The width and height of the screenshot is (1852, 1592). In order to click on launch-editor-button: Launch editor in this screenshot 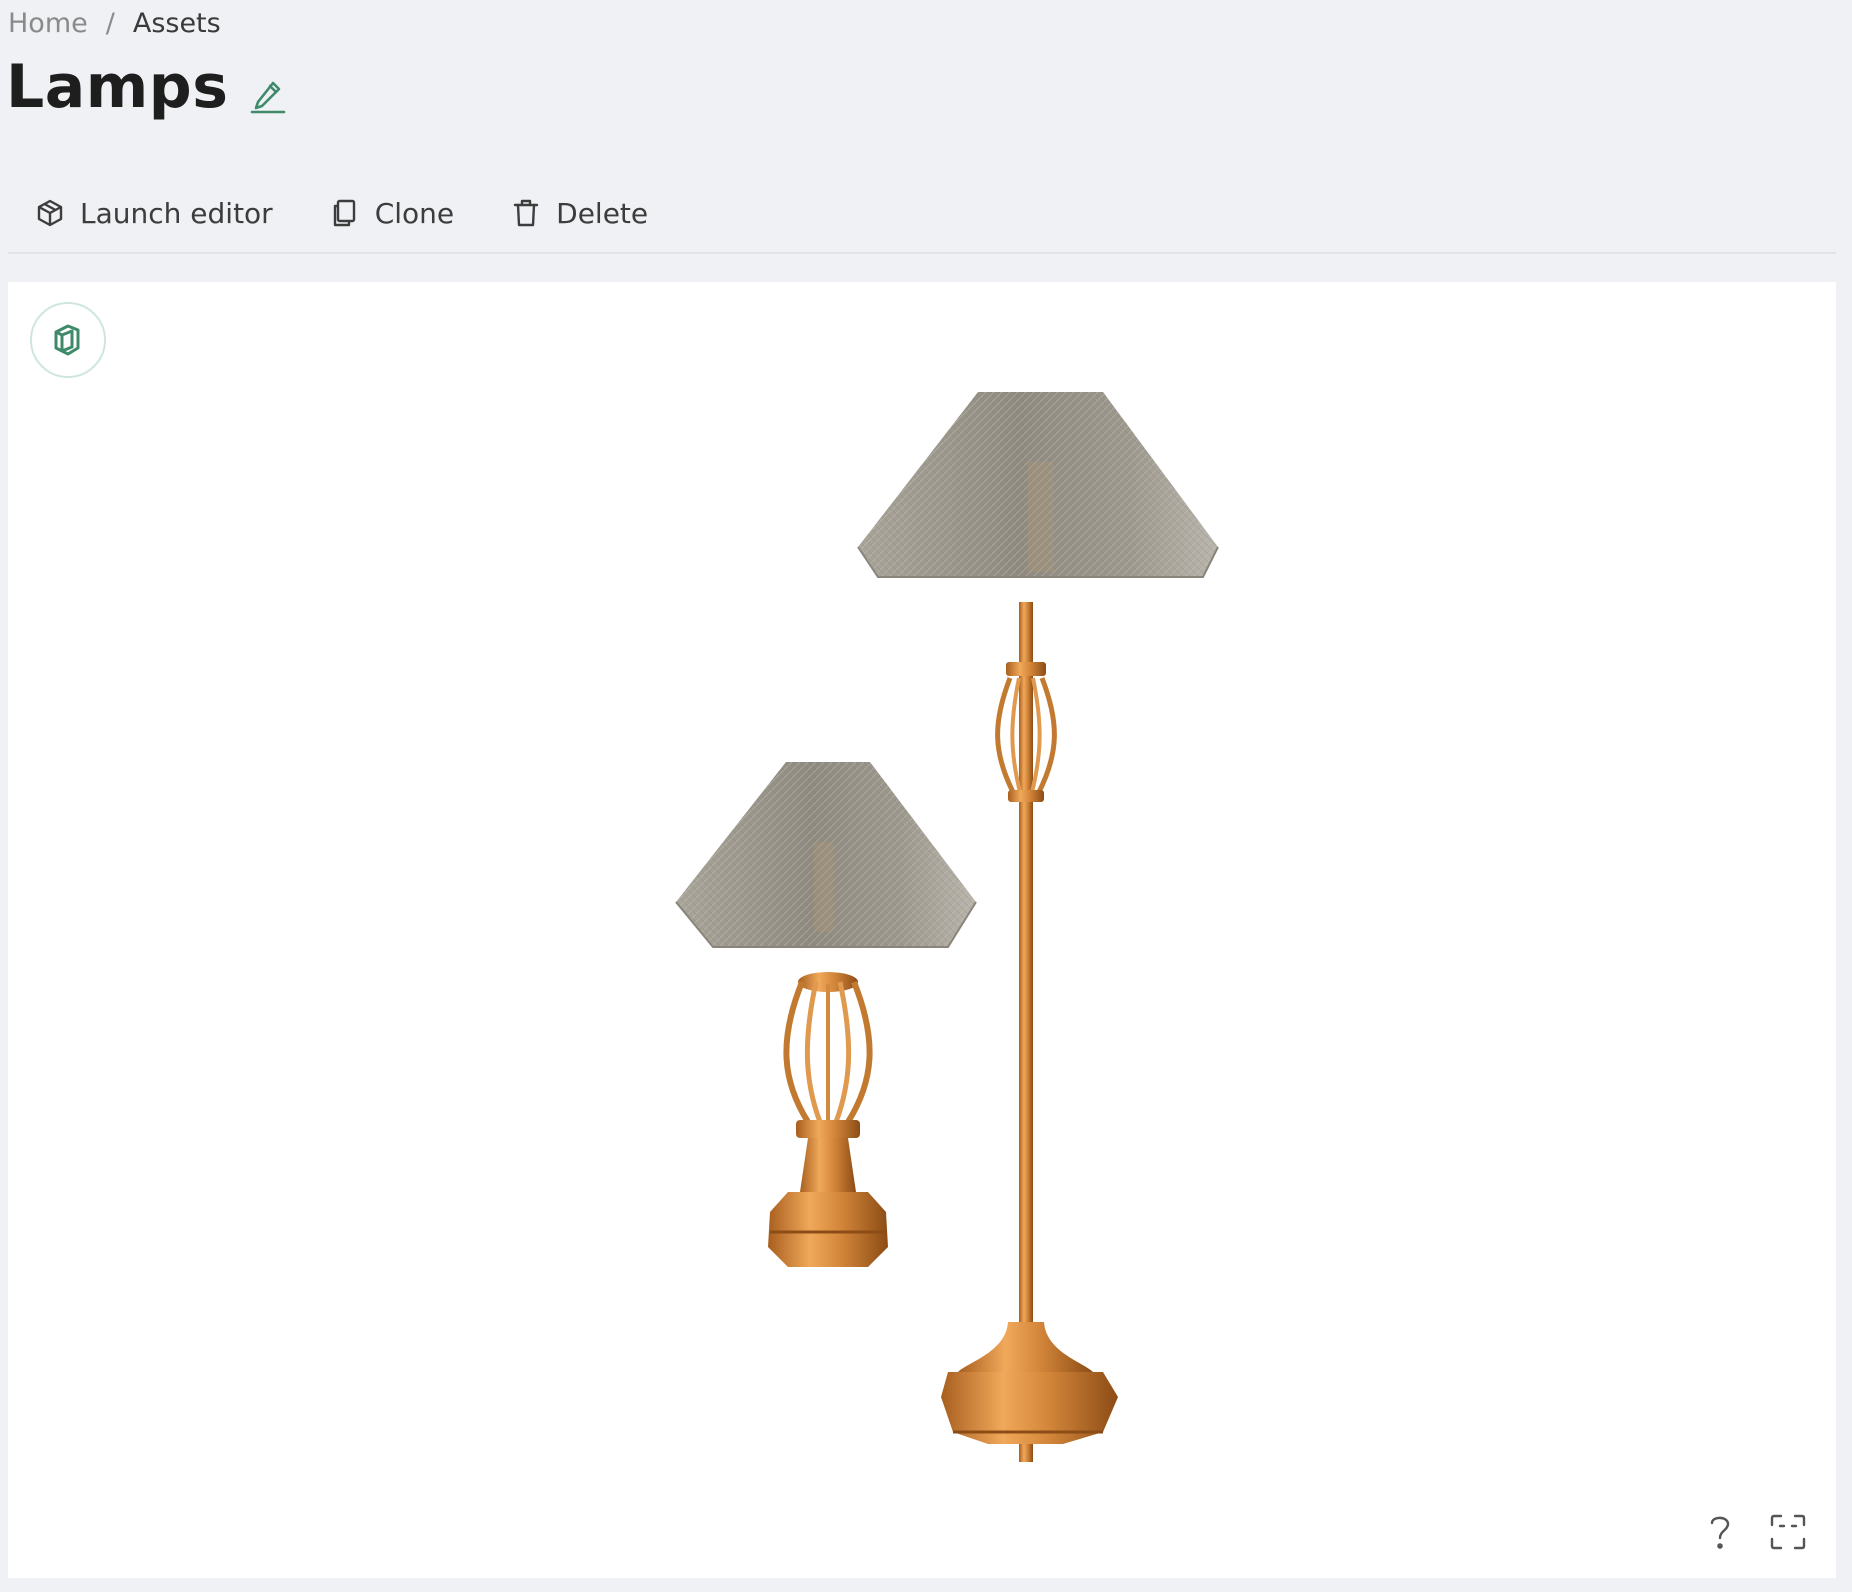, I will do `click(154, 213)`.